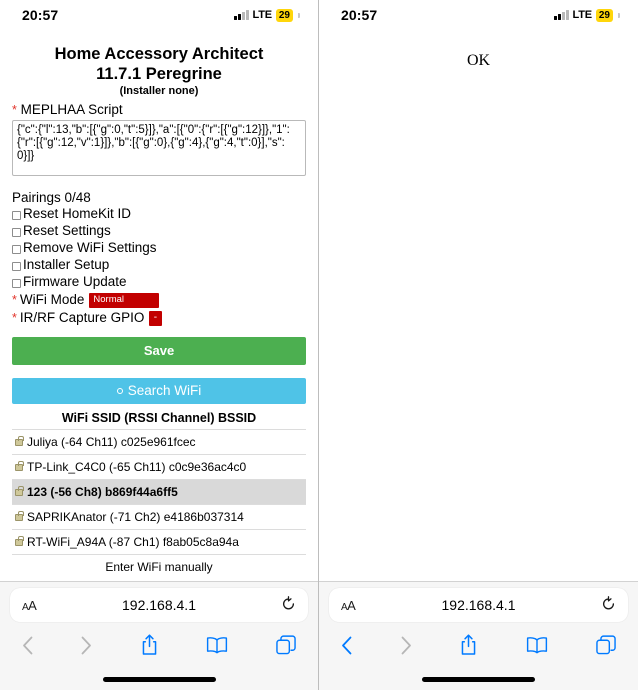  I want to click on enter-wifi-manually-link: Enter WiFi manually, so click(159, 566).